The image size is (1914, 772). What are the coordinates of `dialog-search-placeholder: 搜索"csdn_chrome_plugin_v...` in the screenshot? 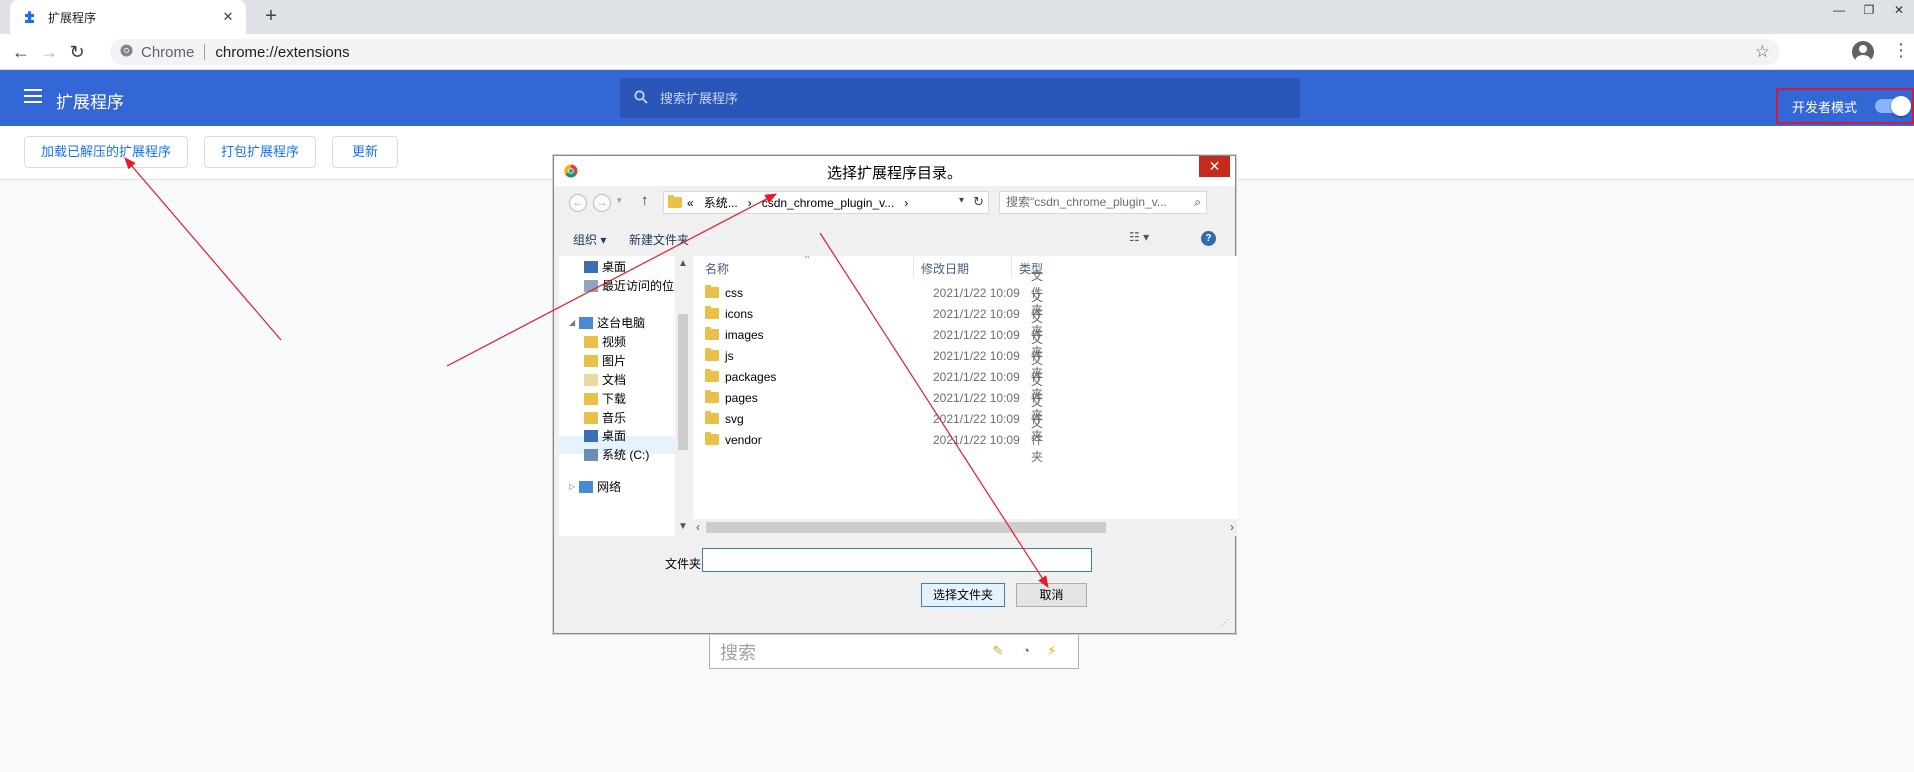 It's located at (1086, 202).